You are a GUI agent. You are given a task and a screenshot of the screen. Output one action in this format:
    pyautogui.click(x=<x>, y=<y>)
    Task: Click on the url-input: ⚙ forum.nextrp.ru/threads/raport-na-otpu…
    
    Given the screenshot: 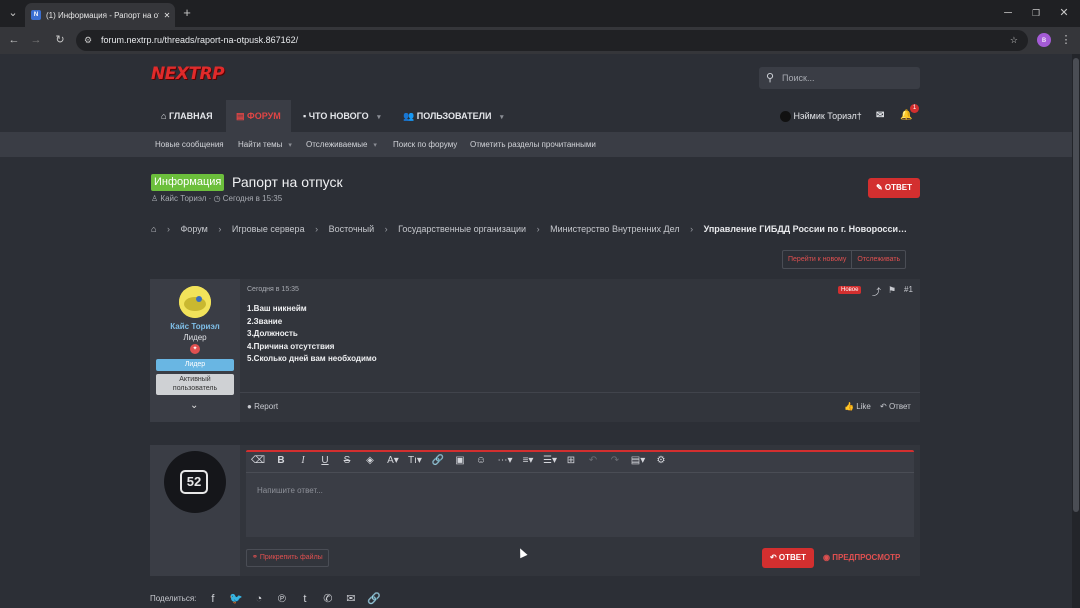 What is the action you would take?
    pyautogui.click(x=552, y=40)
    